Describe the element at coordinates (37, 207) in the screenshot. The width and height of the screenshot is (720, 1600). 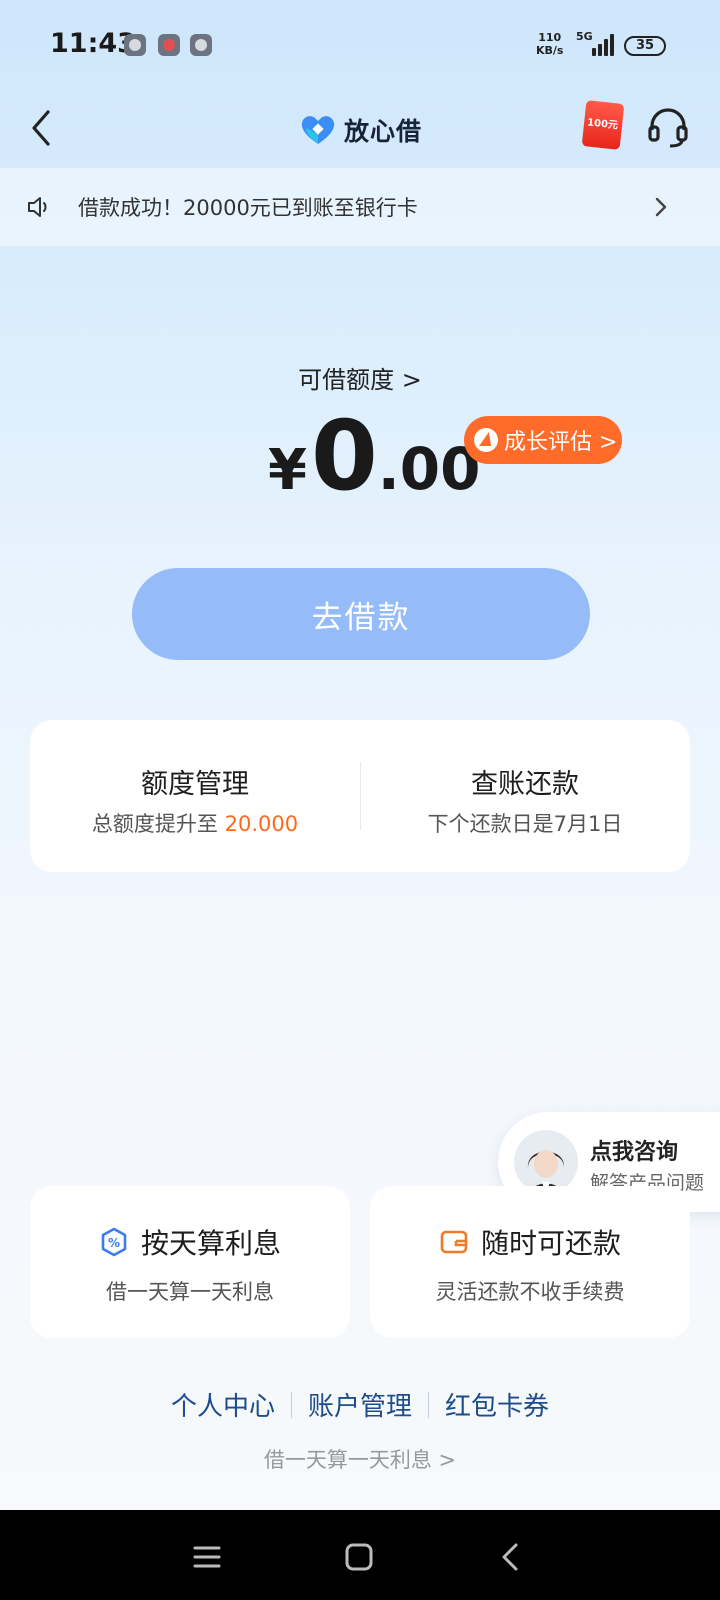
I see `speaker-icon` at that location.